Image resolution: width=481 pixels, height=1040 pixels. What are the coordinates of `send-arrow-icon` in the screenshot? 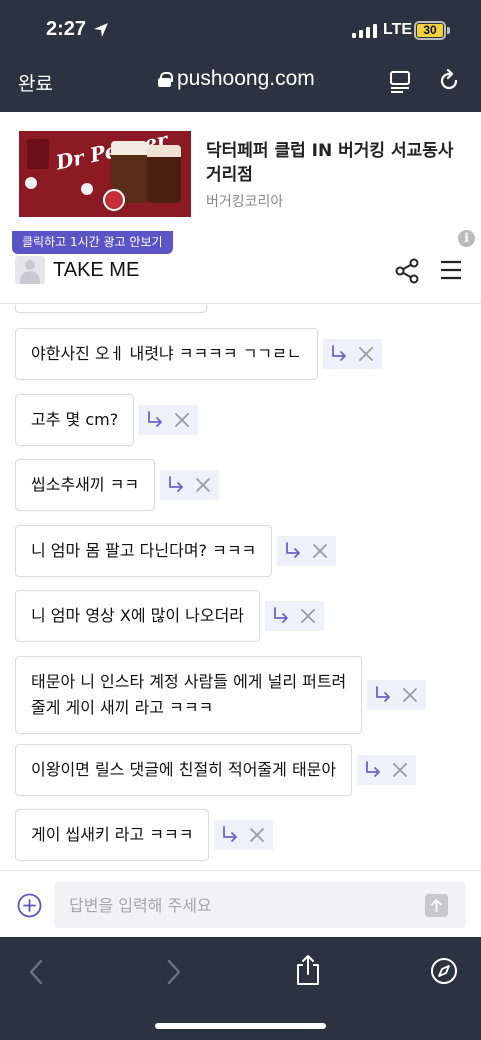 It's located at (436, 905).